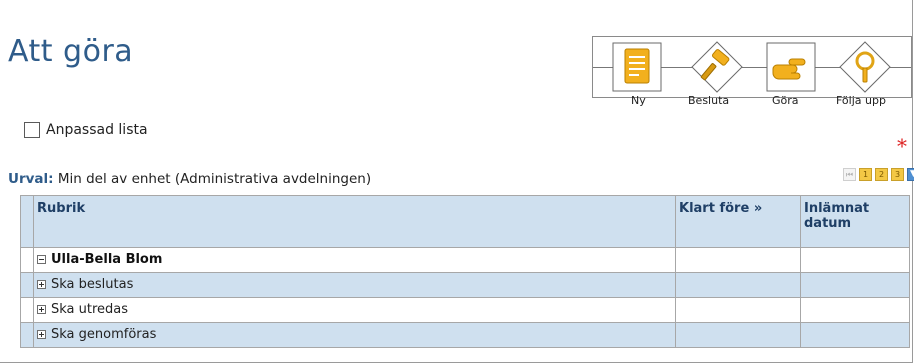 This screenshot has height=364, width=914. I want to click on table-group-row: Ulla-Bella Blom, so click(465, 260).